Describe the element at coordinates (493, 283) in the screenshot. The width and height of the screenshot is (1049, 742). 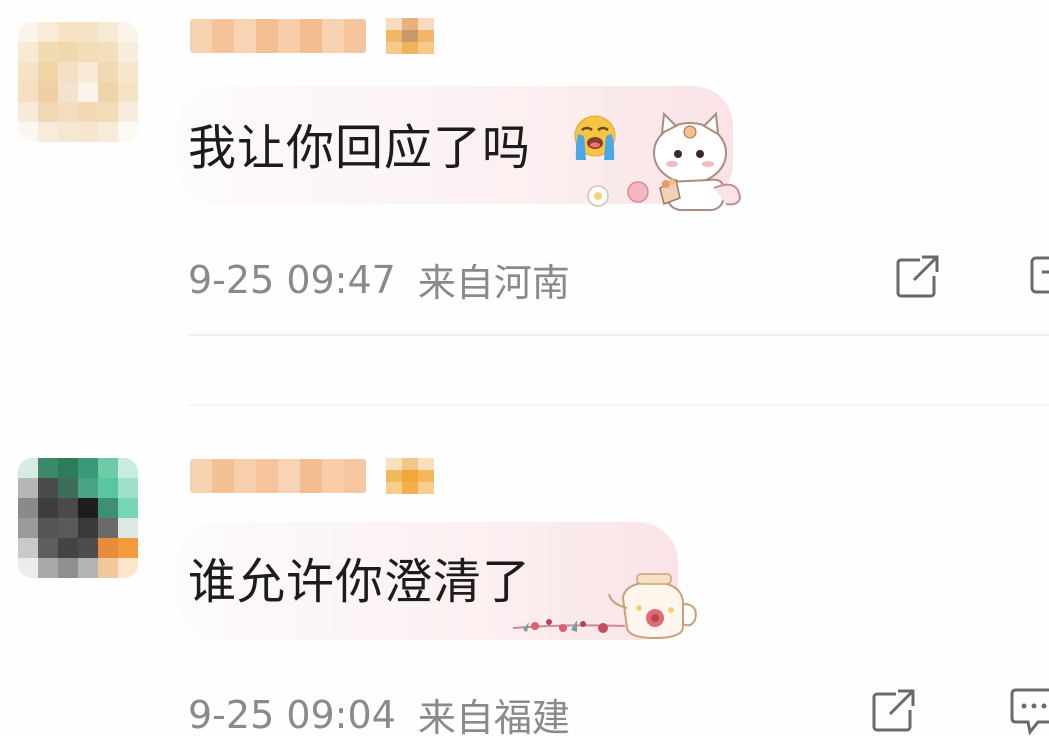
I see `comment-location: 来自河南` at that location.